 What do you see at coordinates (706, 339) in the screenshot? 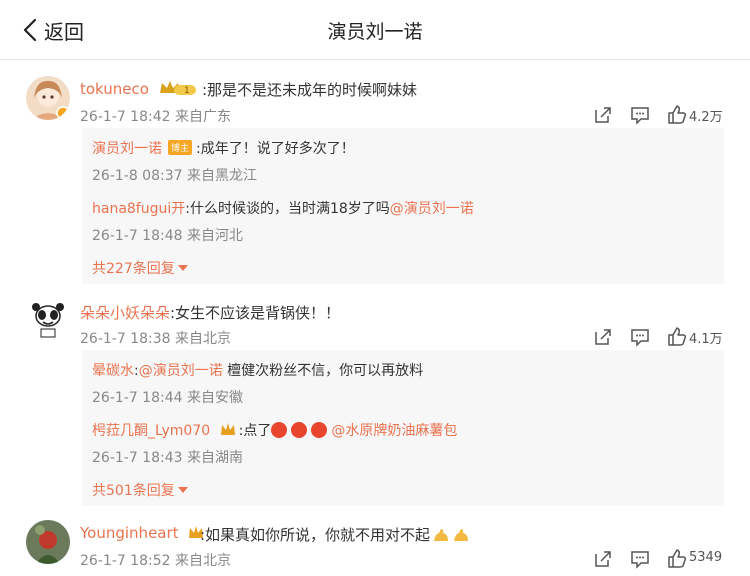
I see `like-count: 4.1万` at bounding box center [706, 339].